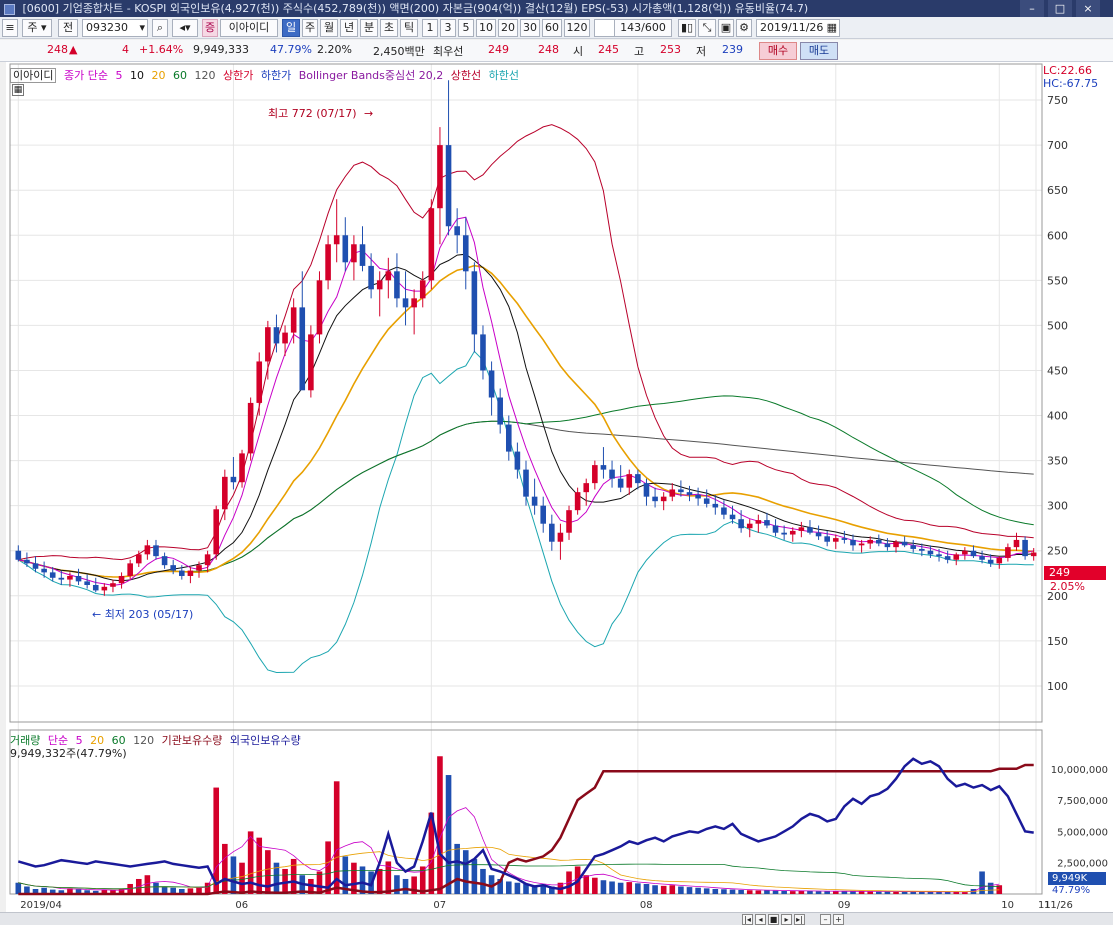 The width and height of the screenshot is (1113, 925). What do you see at coordinates (530, 28) in the screenshot?
I see `interval-30-button: 30` at bounding box center [530, 28].